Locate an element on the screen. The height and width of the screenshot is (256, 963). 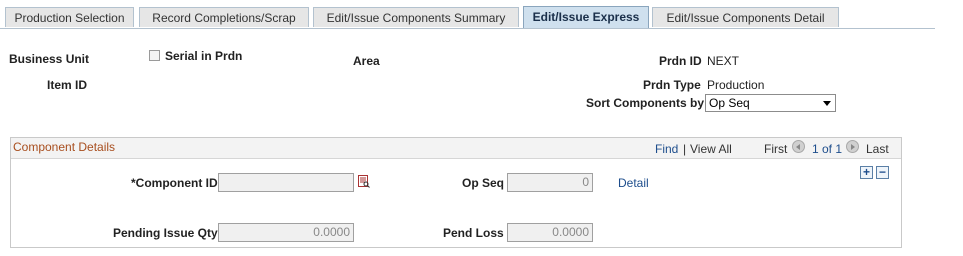
component-id-label: *Component ID is located at coordinates (174, 183).